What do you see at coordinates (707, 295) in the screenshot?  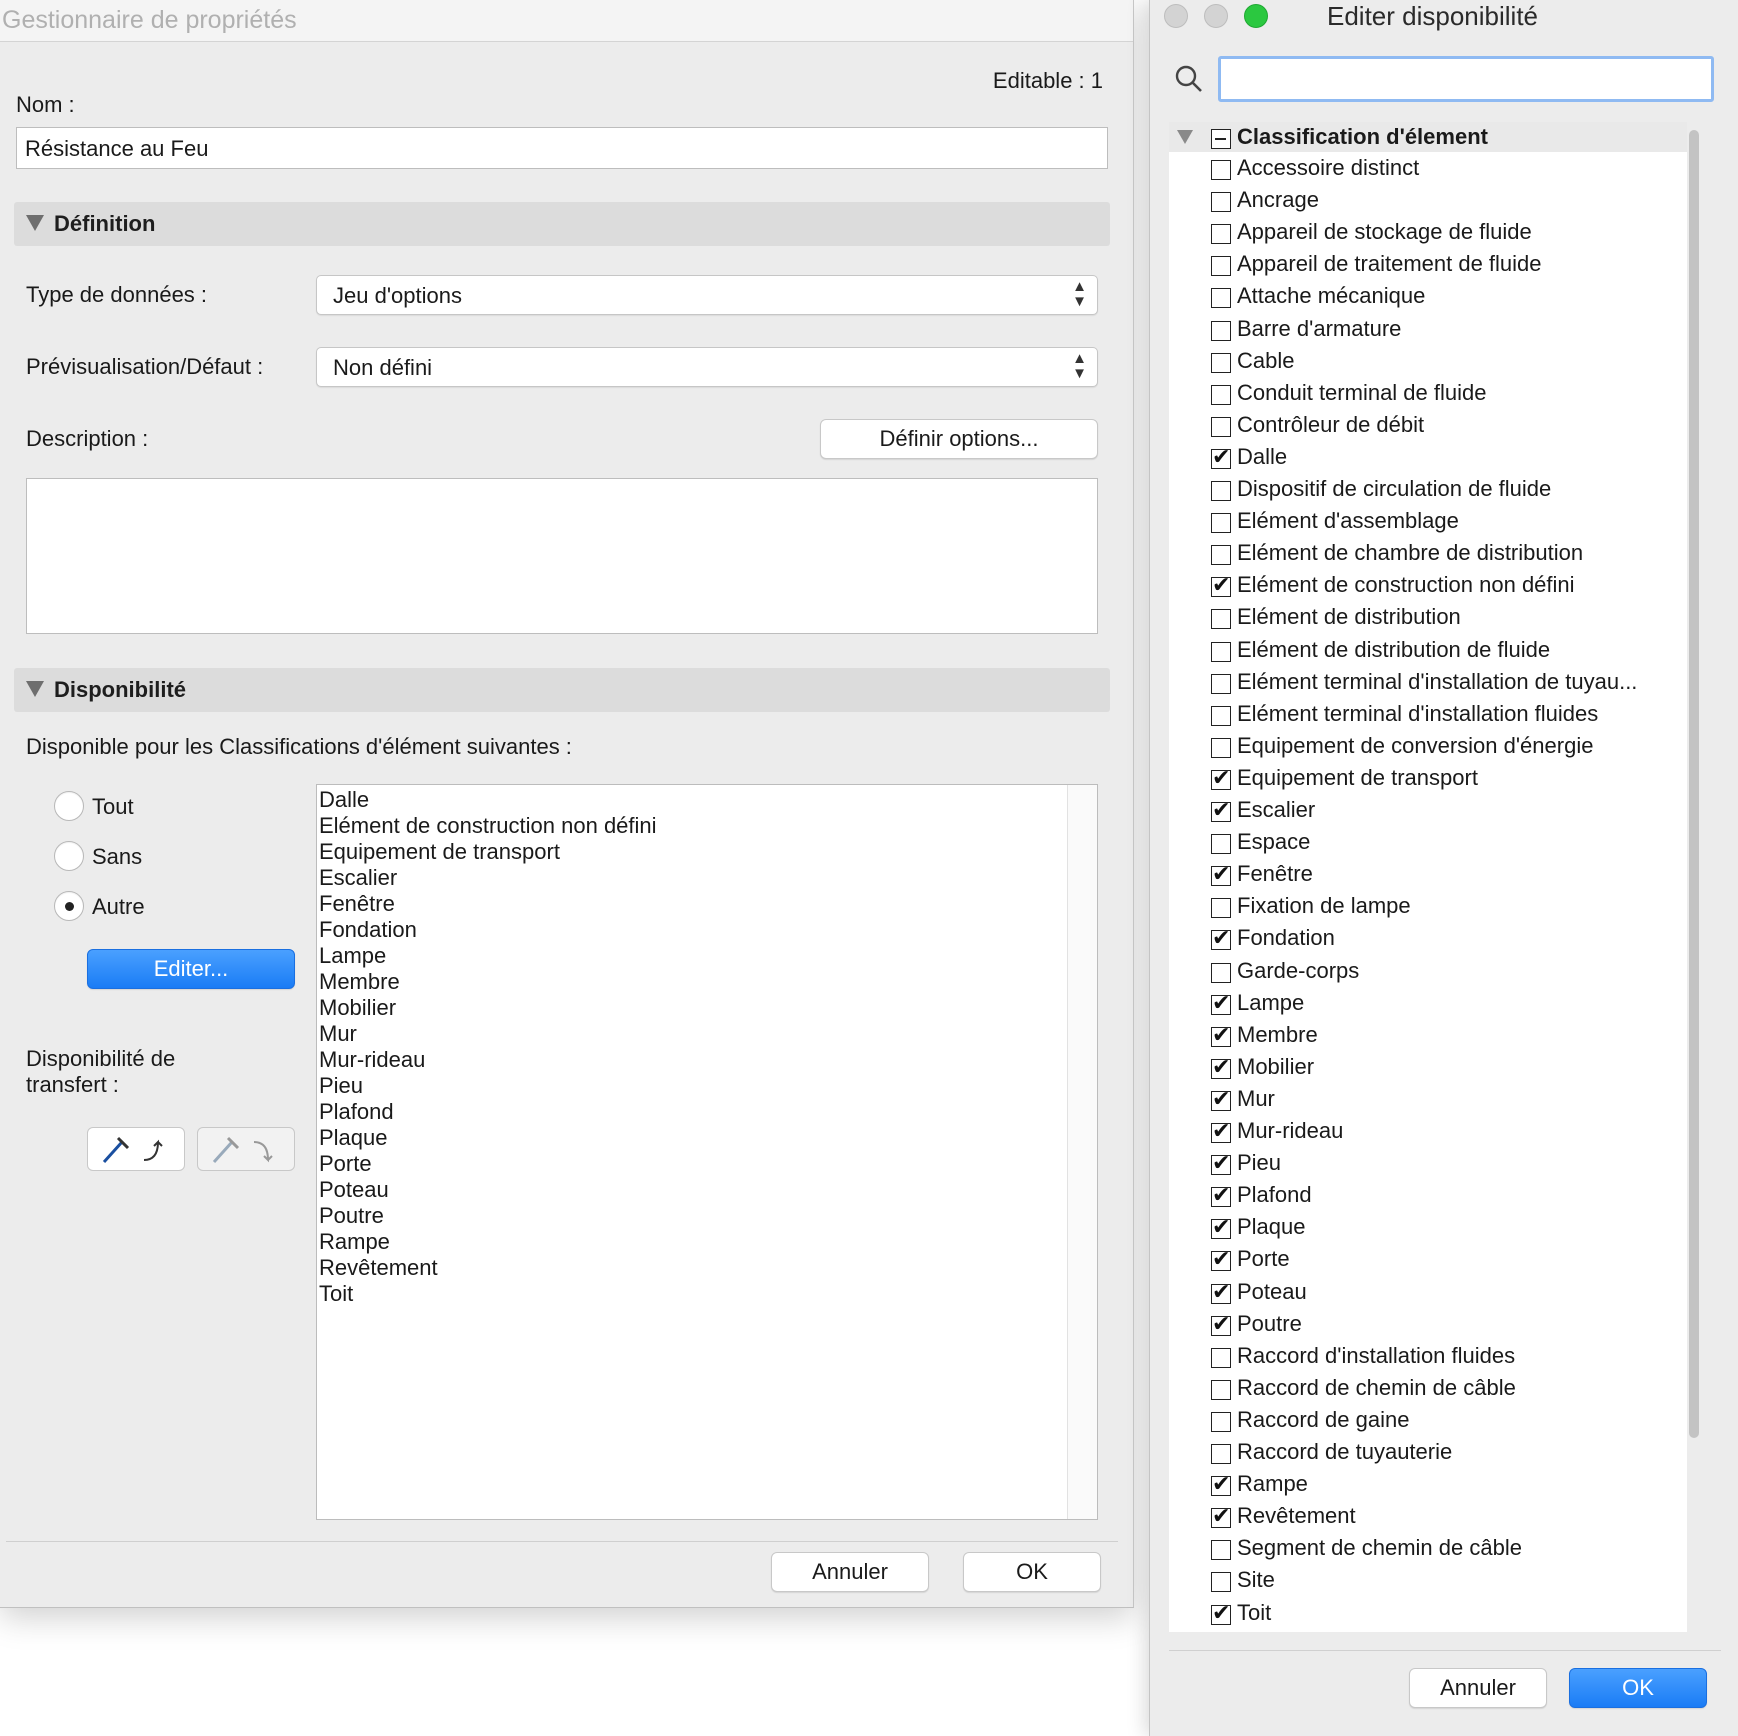 I see `data-type-select: Jeu d'options ▲ ▼` at bounding box center [707, 295].